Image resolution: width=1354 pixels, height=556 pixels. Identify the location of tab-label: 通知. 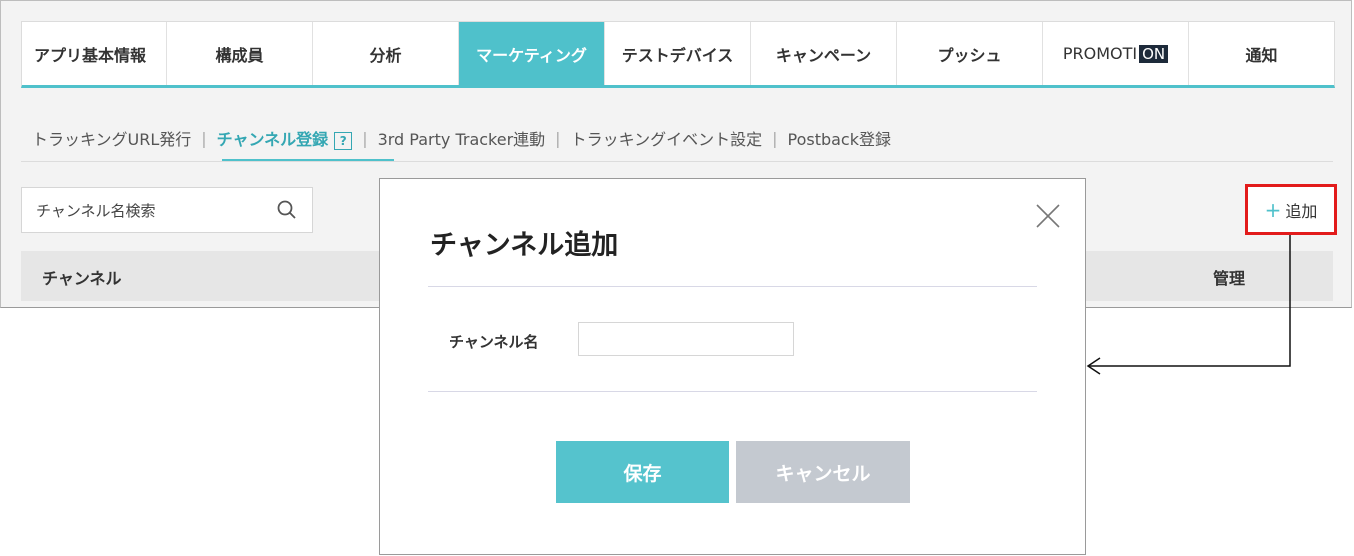
(1261, 55).